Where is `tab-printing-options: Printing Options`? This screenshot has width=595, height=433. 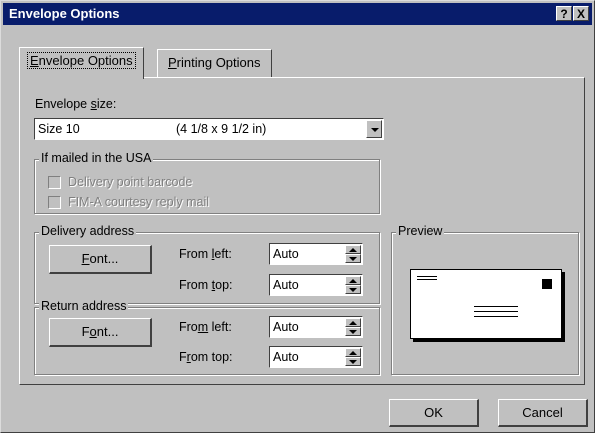
tab-printing-options: Printing Options is located at coordinates (214, 63).